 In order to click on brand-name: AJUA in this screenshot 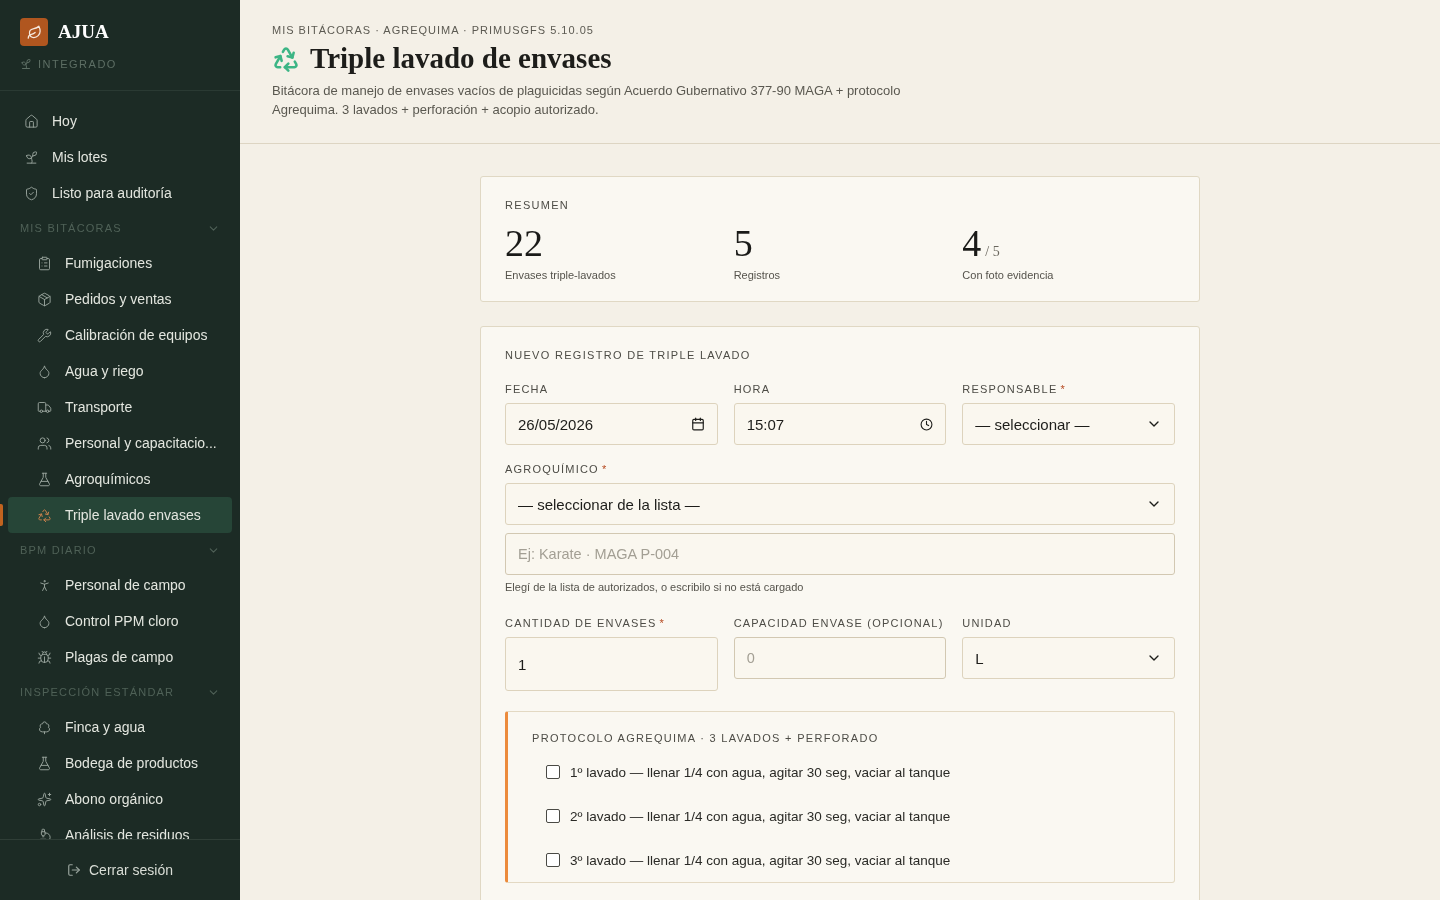, I will do `click(83, 32)`.